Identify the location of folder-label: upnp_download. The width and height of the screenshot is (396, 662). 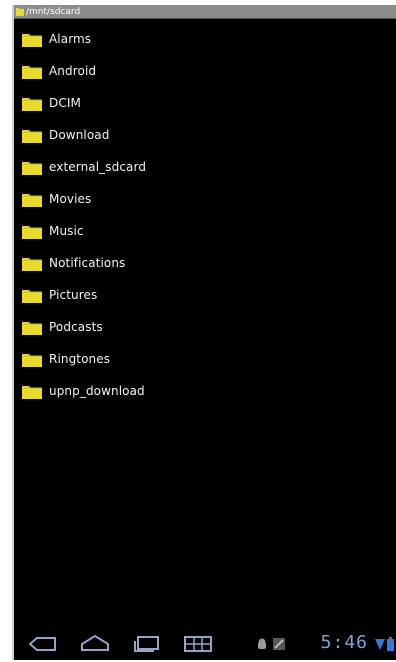
(97, 391).